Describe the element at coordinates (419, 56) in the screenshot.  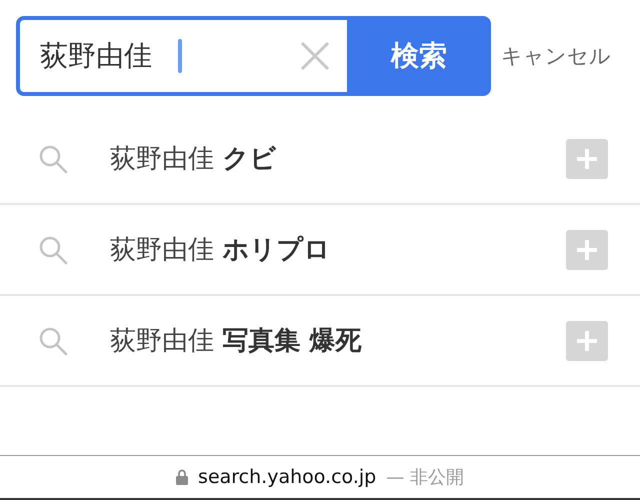
I see `search-button: 検索` at that location.